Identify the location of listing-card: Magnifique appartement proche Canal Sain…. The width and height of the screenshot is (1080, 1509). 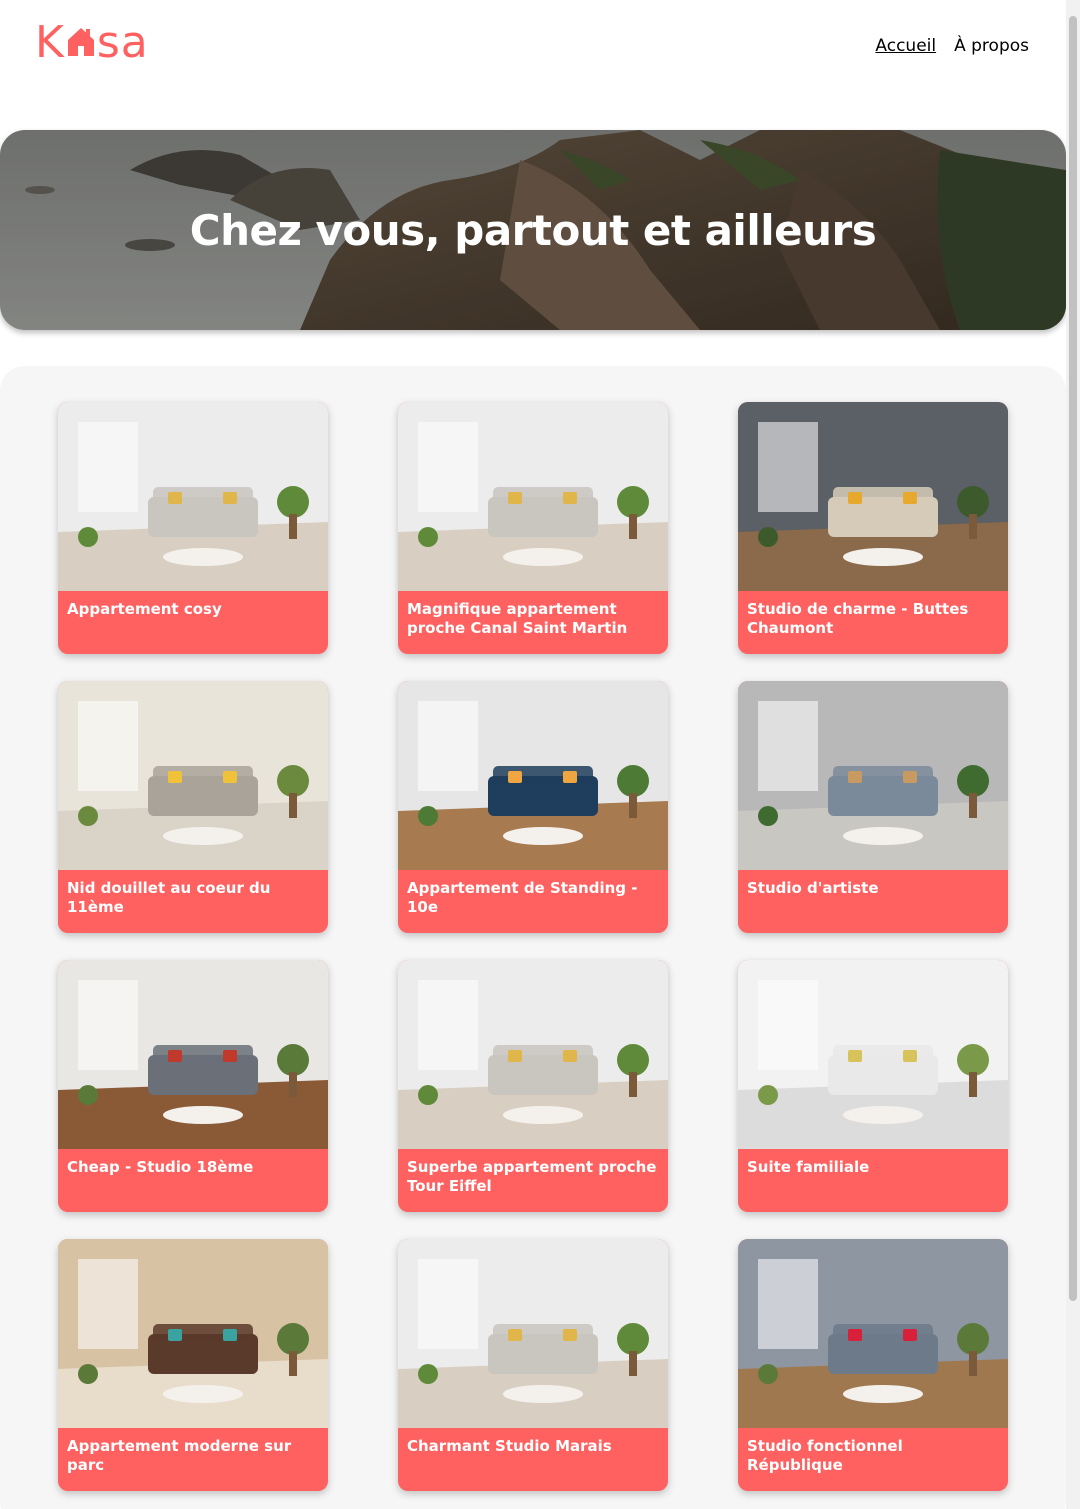
(533, 528).